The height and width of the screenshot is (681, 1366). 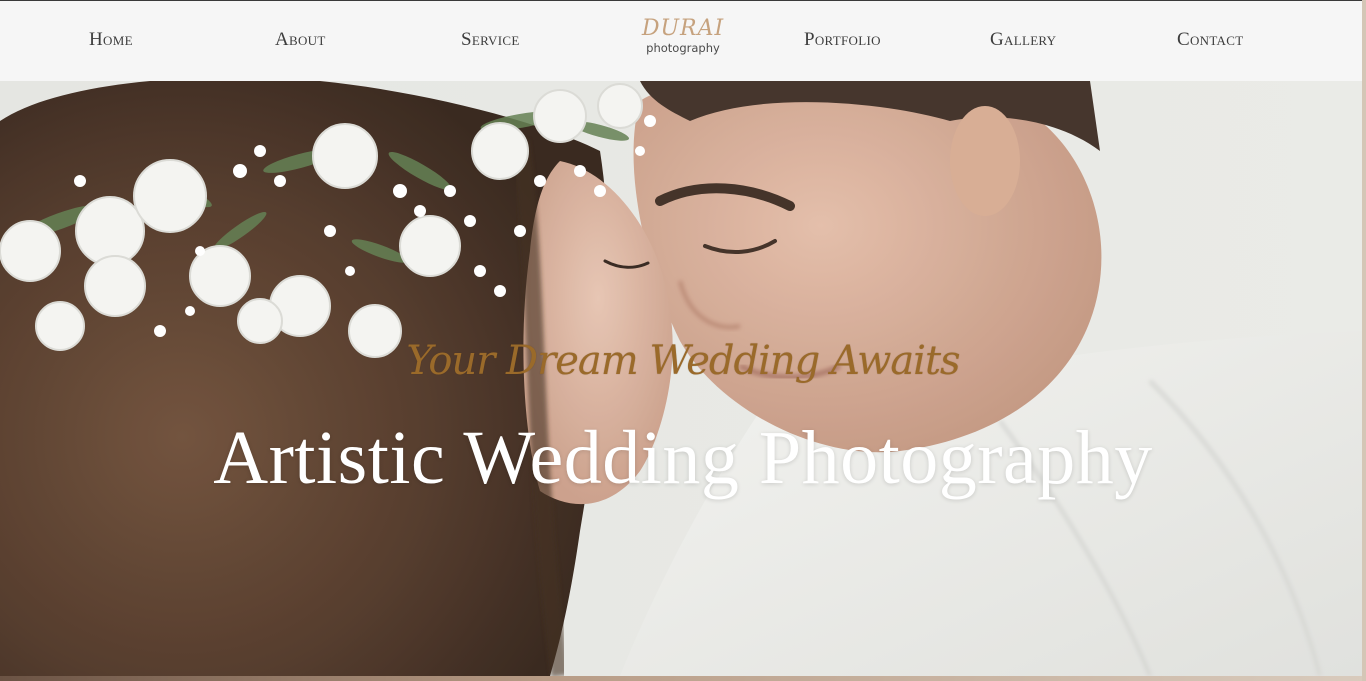 What do you see at coordinates (300, 40) in the screenshot?
I see `nav-link-about: About` at bounding box center [300, 40].